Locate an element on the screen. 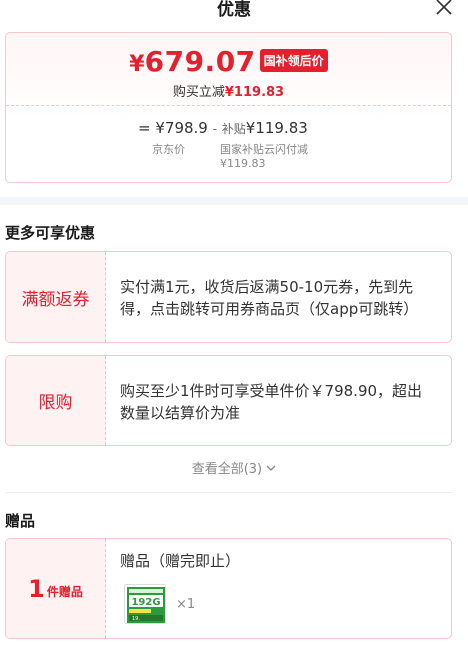  promo-card-limit: 限购 购买至少1件时可享受单件价￥798.90，超出数量以结算价为准 is located at coordinates (228, 400).